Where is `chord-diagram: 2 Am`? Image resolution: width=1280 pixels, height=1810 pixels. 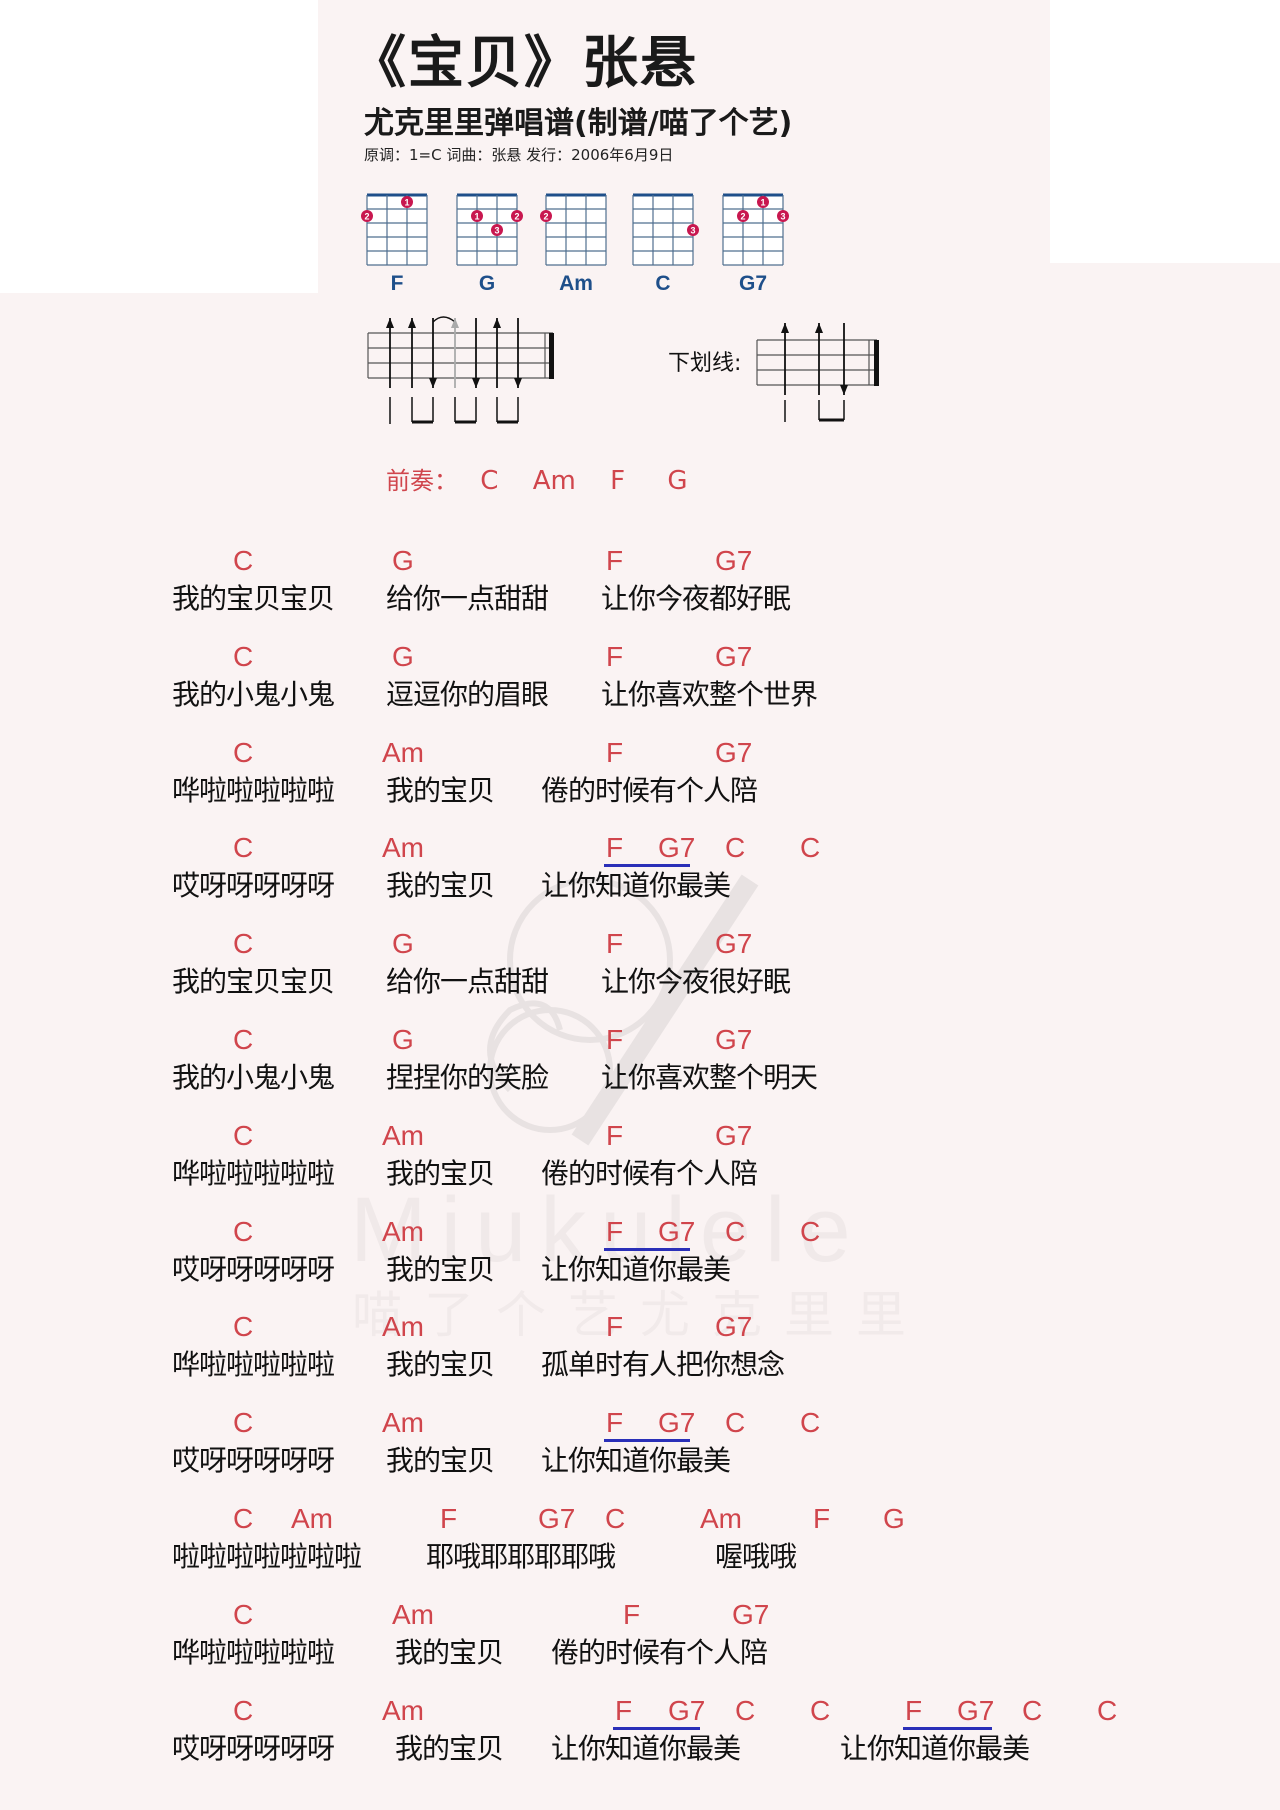
chord-diagram: 2 Am is located at coordinates (575, 243).